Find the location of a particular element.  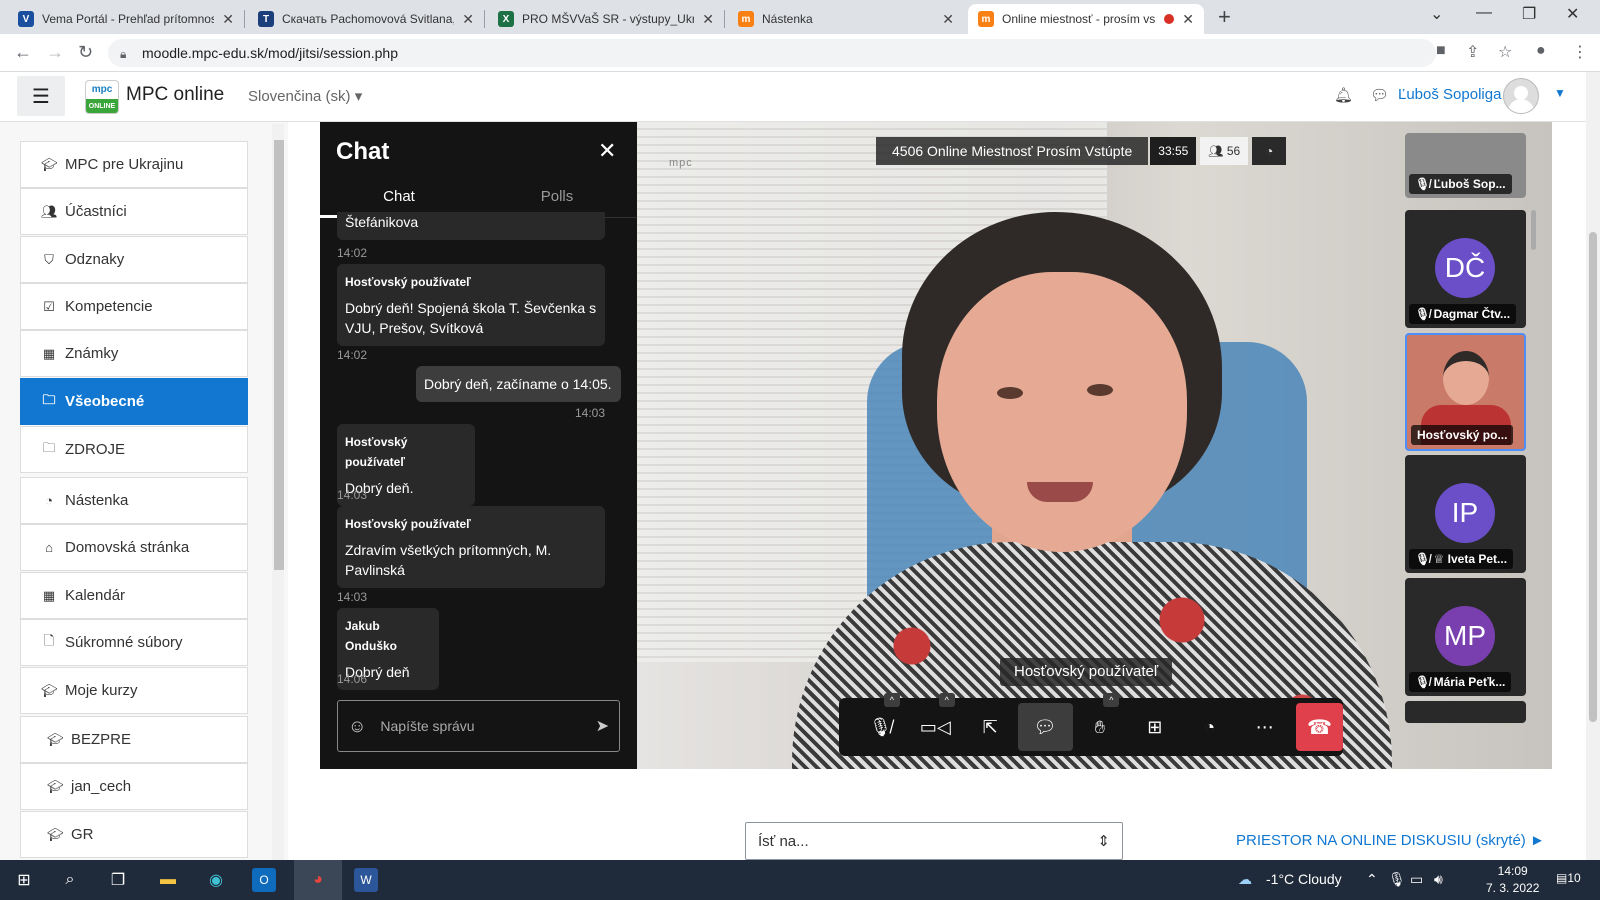

user-menu-caret-icon: ▼ is located at coordinates (1560, 93).